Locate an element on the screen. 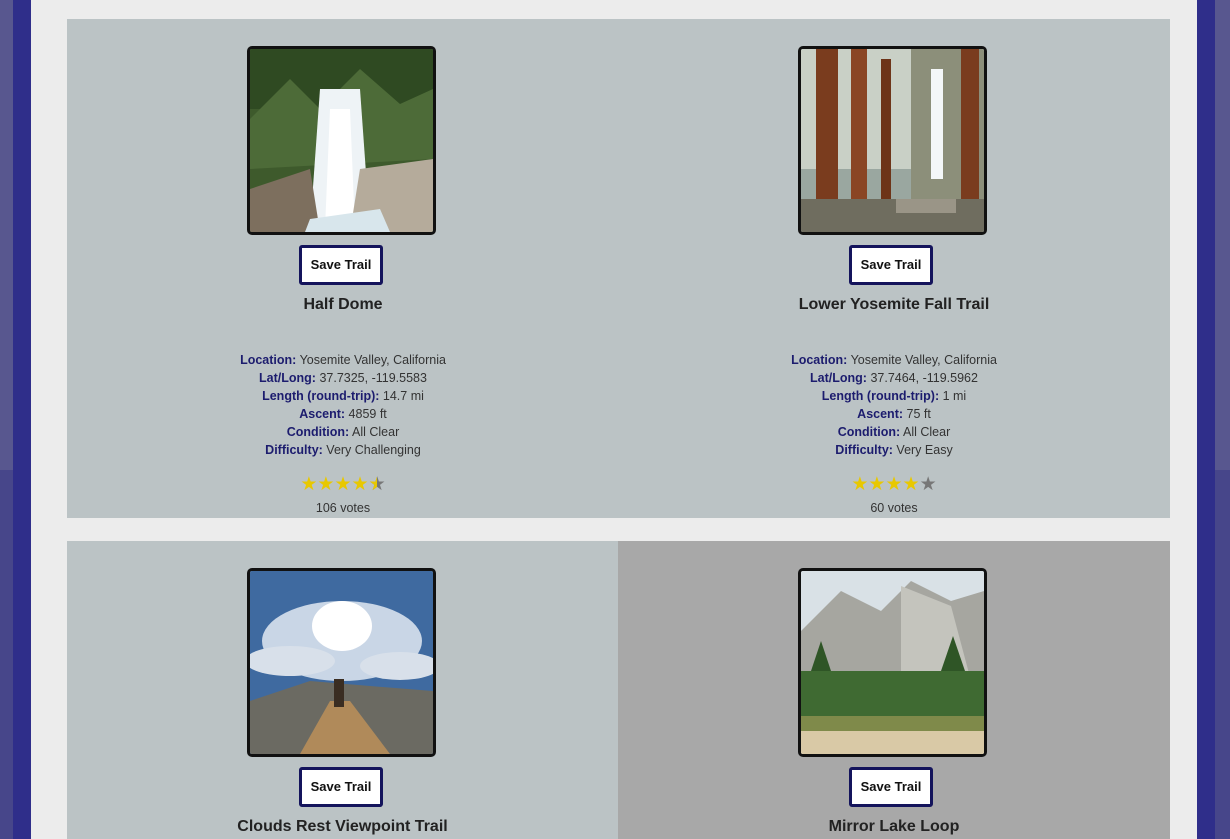 The height and width of the screenshot is (839, 1230). page-edge-left is located at coordinates (6, 235).